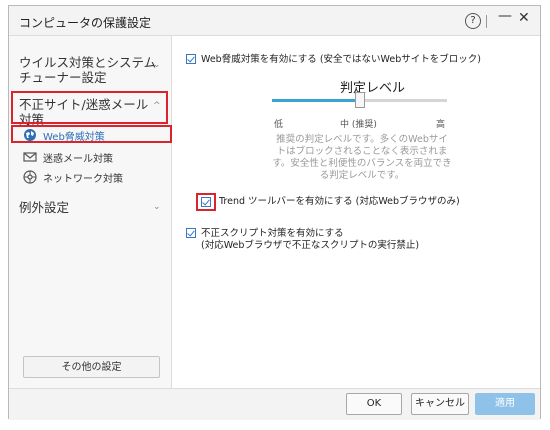 The image size is (550, 430). Describe the element at coordinates (44, 207) in the screenshot. I see `sidebar-item-label: 例外設定` at that location.